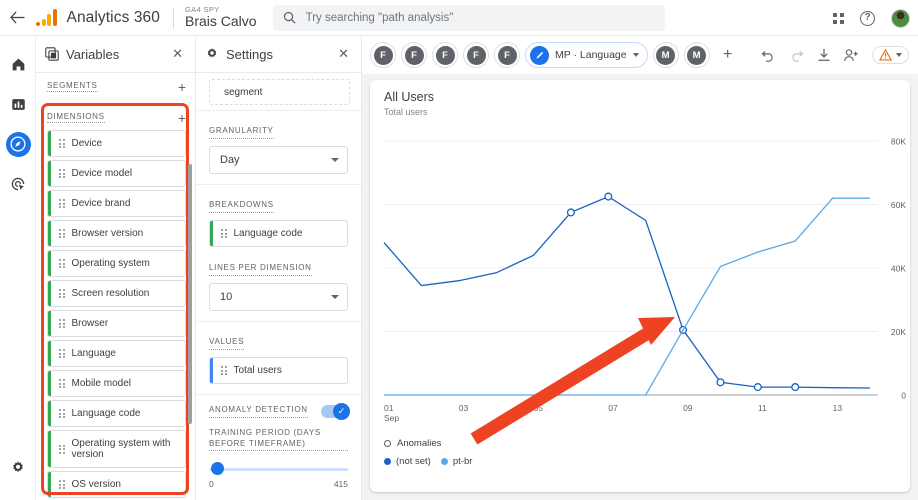 Image resolution: width=918 pixels, height=500 pixels. What do you see at coordinates (18, 184) in the screenshot?
I see `rail-item-advertising` at bounding box center [18, 184].